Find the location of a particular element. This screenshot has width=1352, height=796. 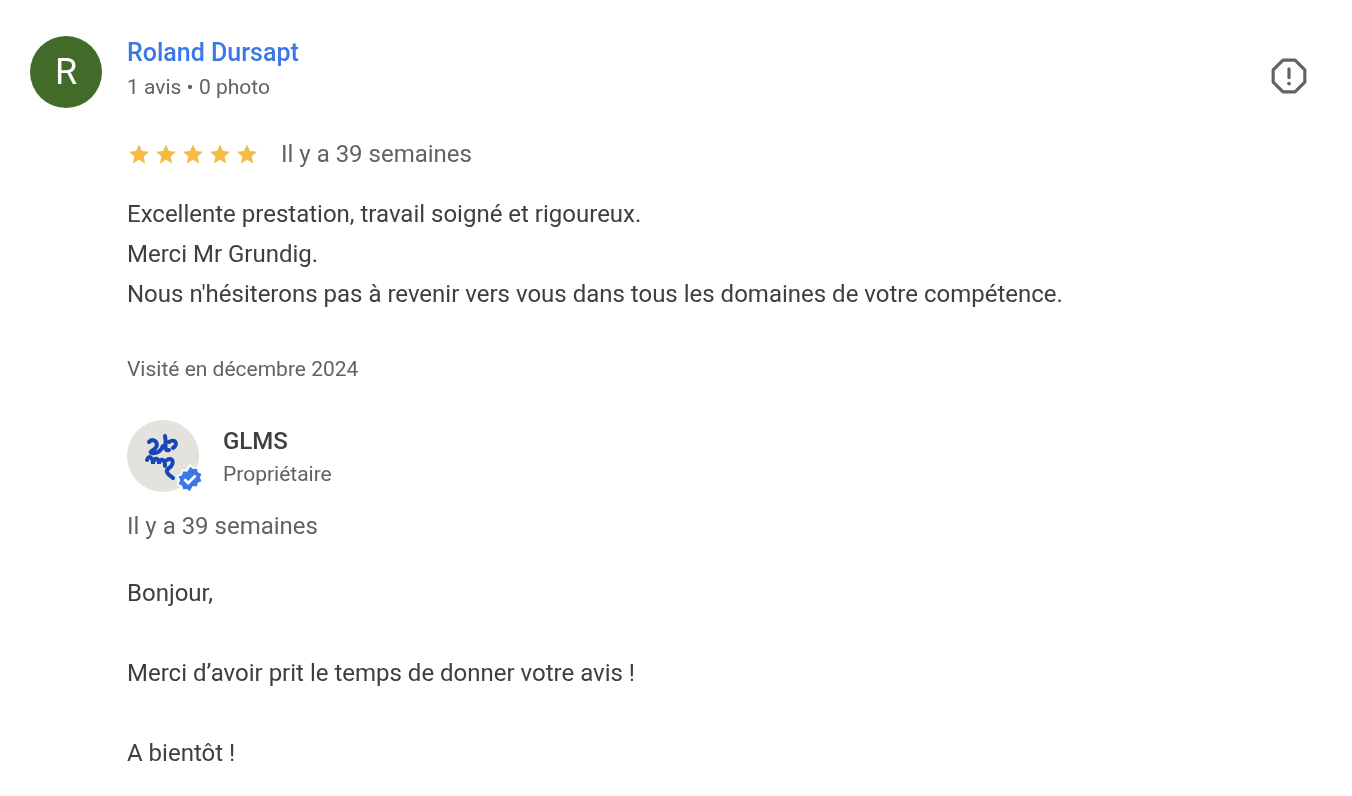

visit-date: Visité en décembre 2024 is located at coordinates (243, 369).